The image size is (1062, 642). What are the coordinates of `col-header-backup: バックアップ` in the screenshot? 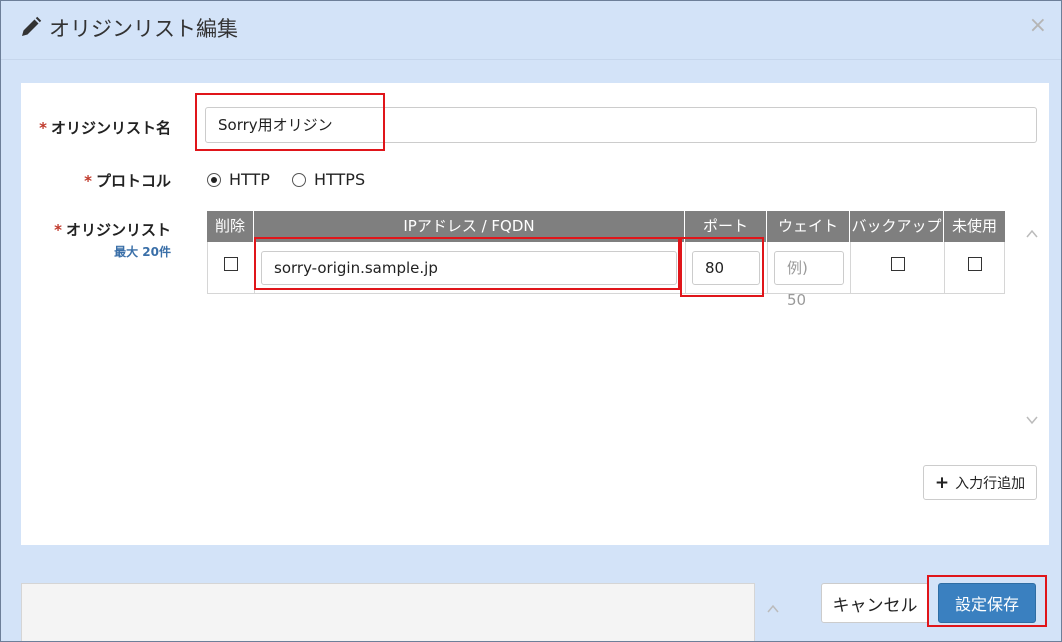 It's located at (897, 226).